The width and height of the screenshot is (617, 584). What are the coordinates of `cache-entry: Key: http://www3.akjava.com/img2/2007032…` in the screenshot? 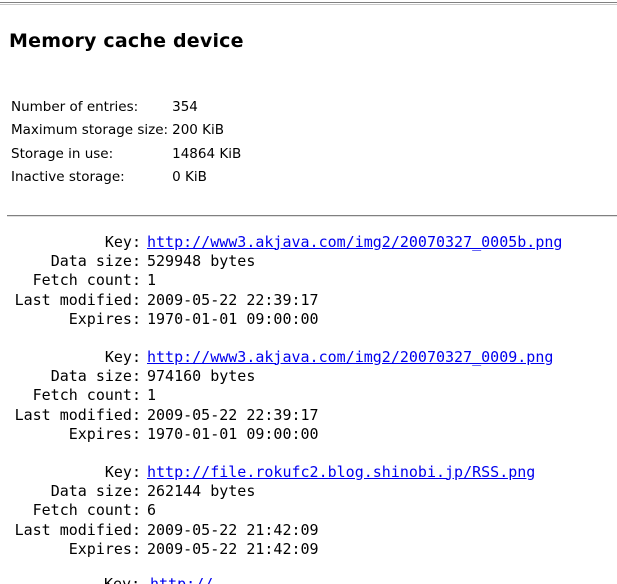 It's located at (277, 395).